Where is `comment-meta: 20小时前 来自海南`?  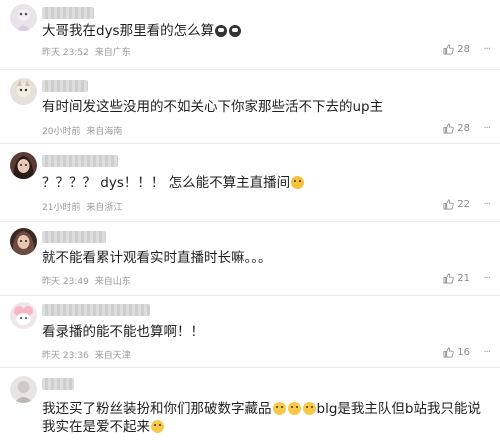
comment-meta: 20小时前 来自海南 is located at coordinates (83, 130).